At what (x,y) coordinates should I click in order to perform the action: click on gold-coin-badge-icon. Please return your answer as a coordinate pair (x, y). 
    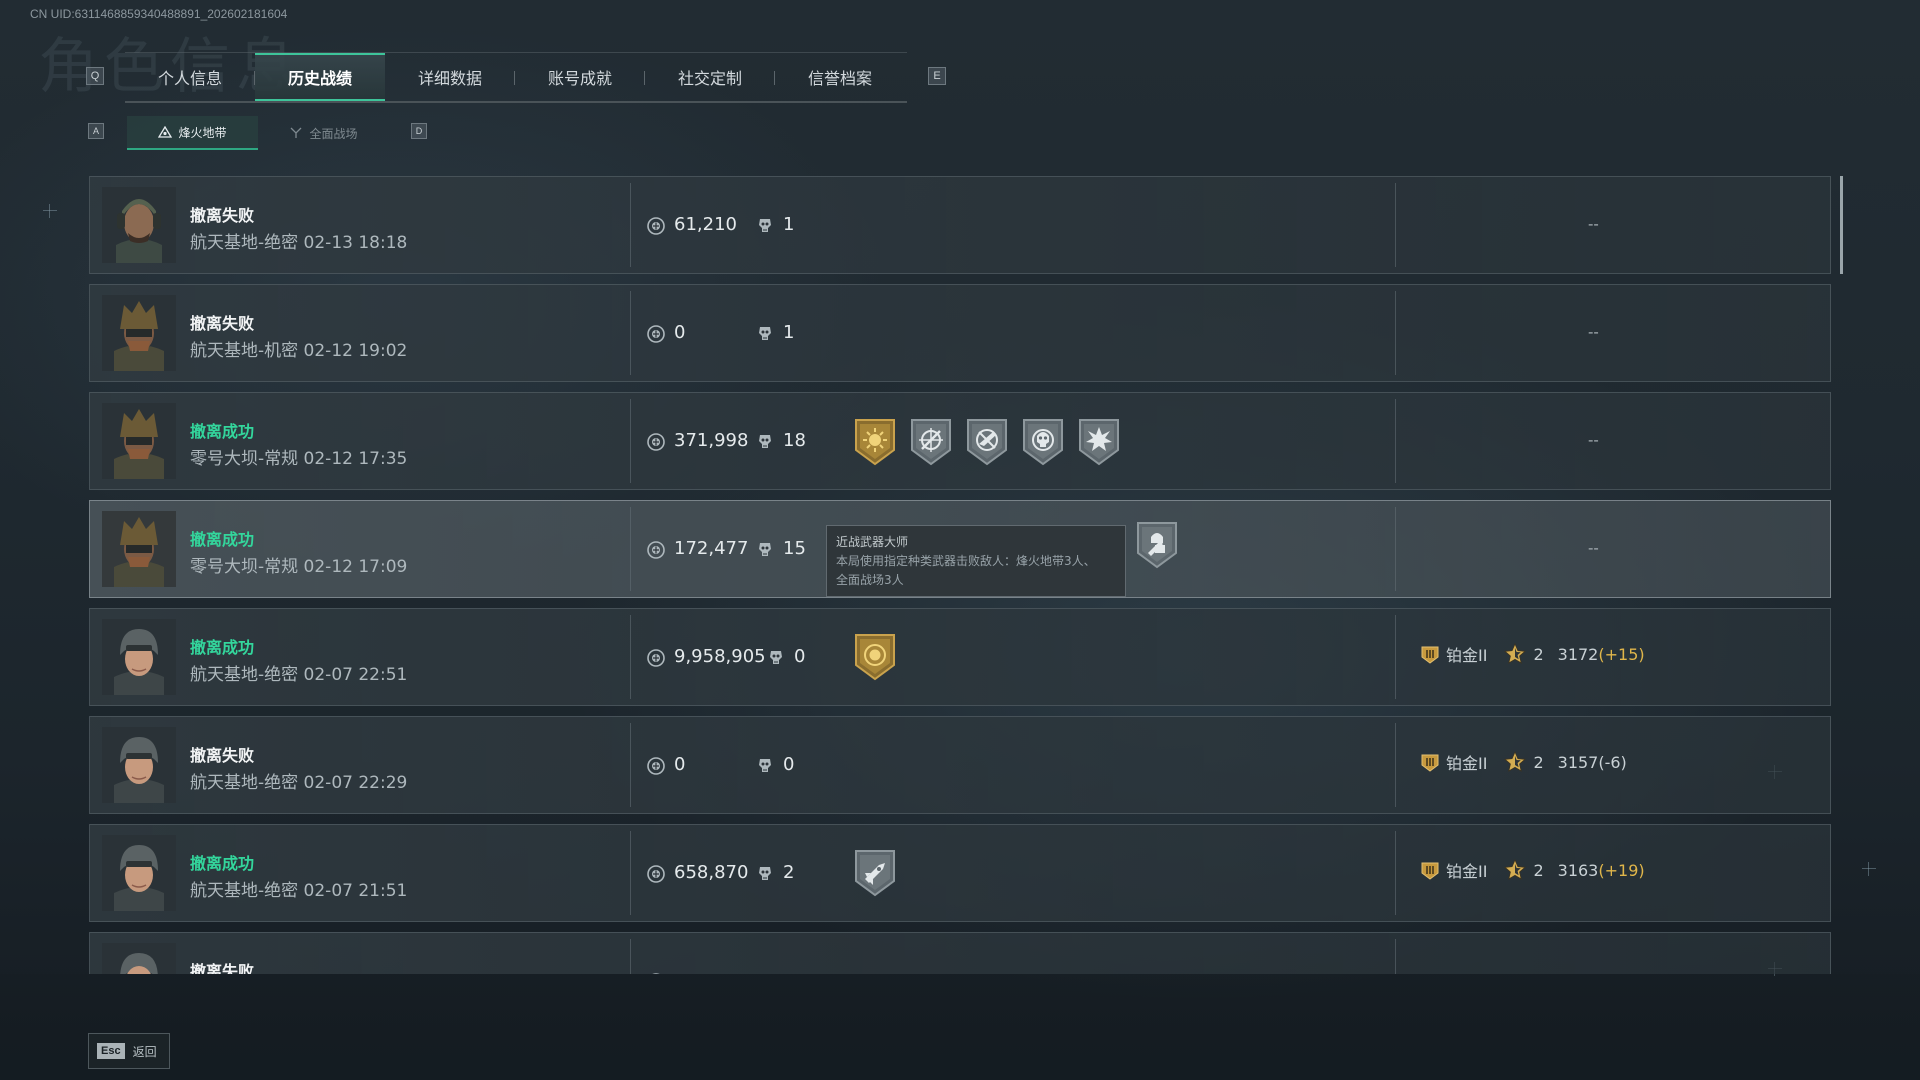
    Looking at the image, I should click on (875, 657).